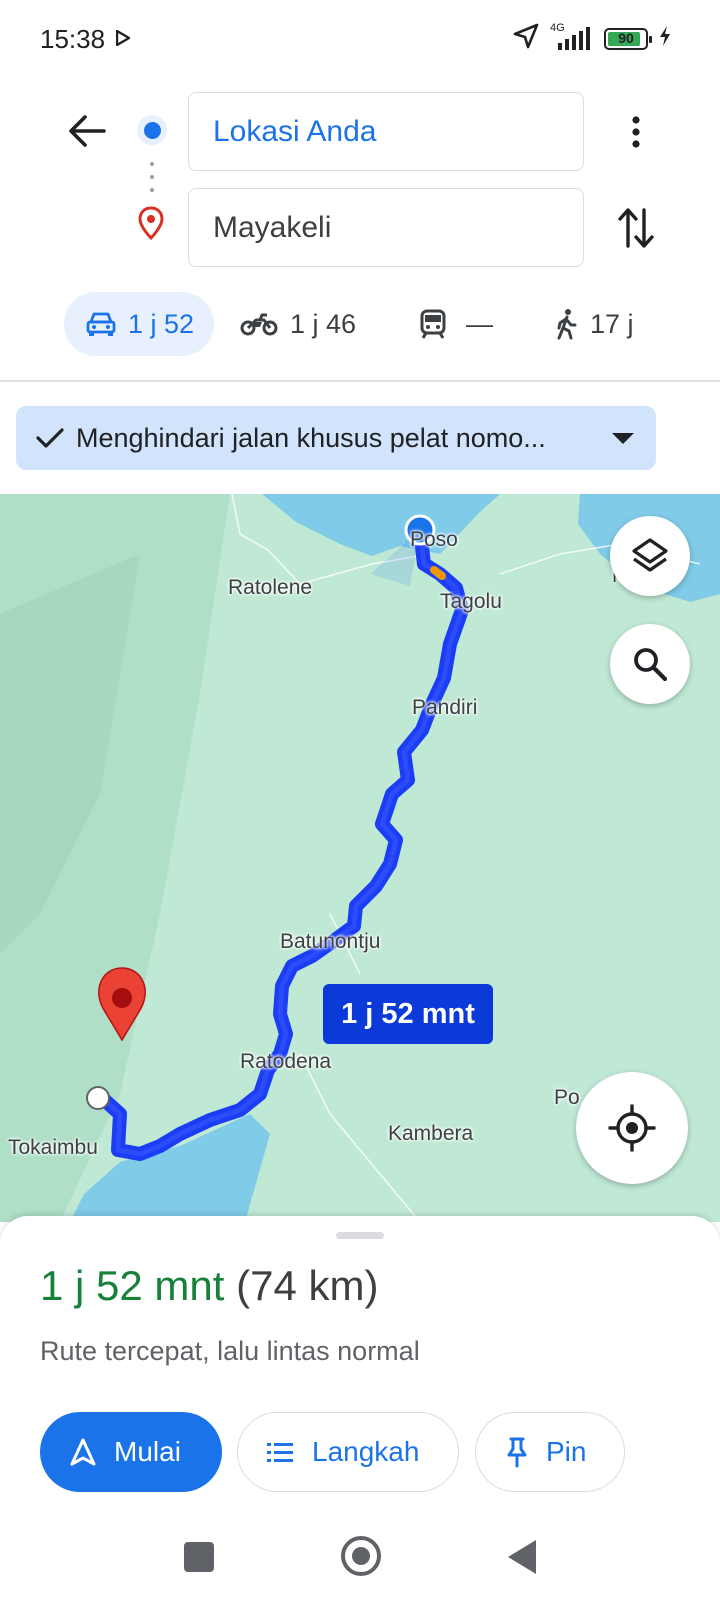  I want to click on charging-icon, so click(665, 38).